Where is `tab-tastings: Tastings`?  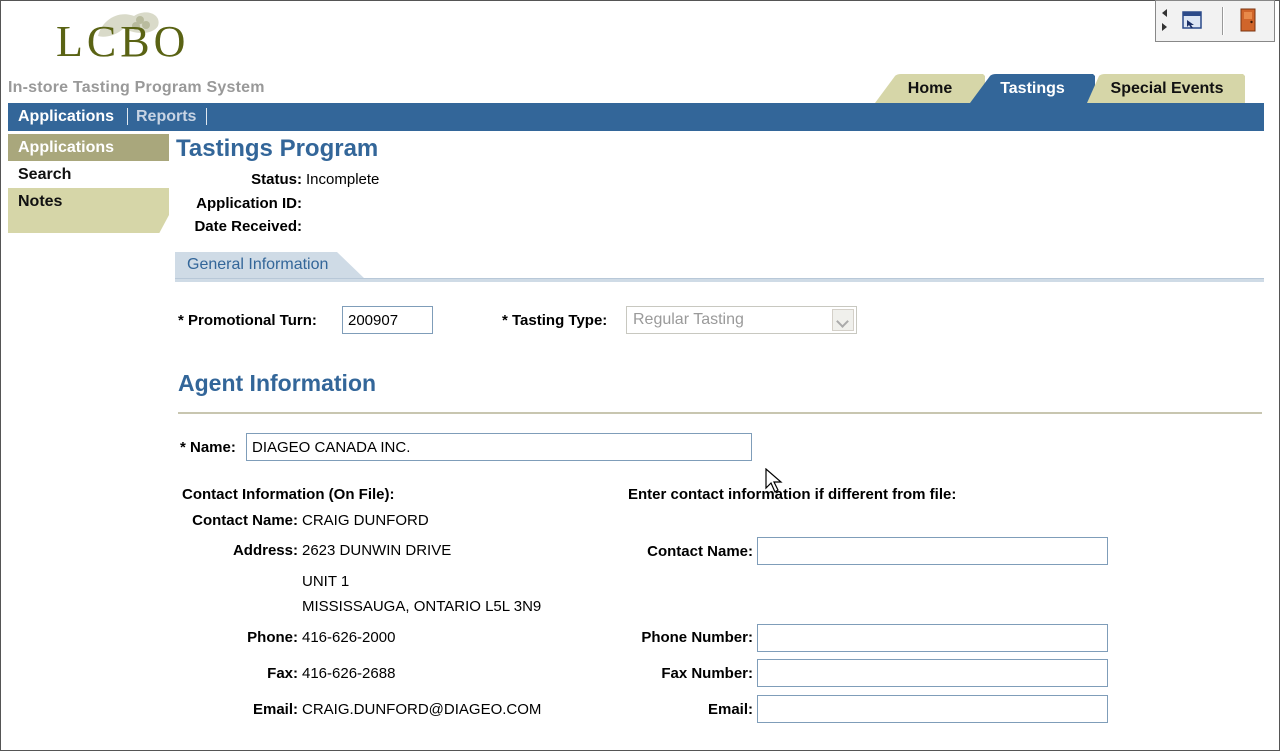 tab-tastings: Tastings is located at coordinates (1032, 88).